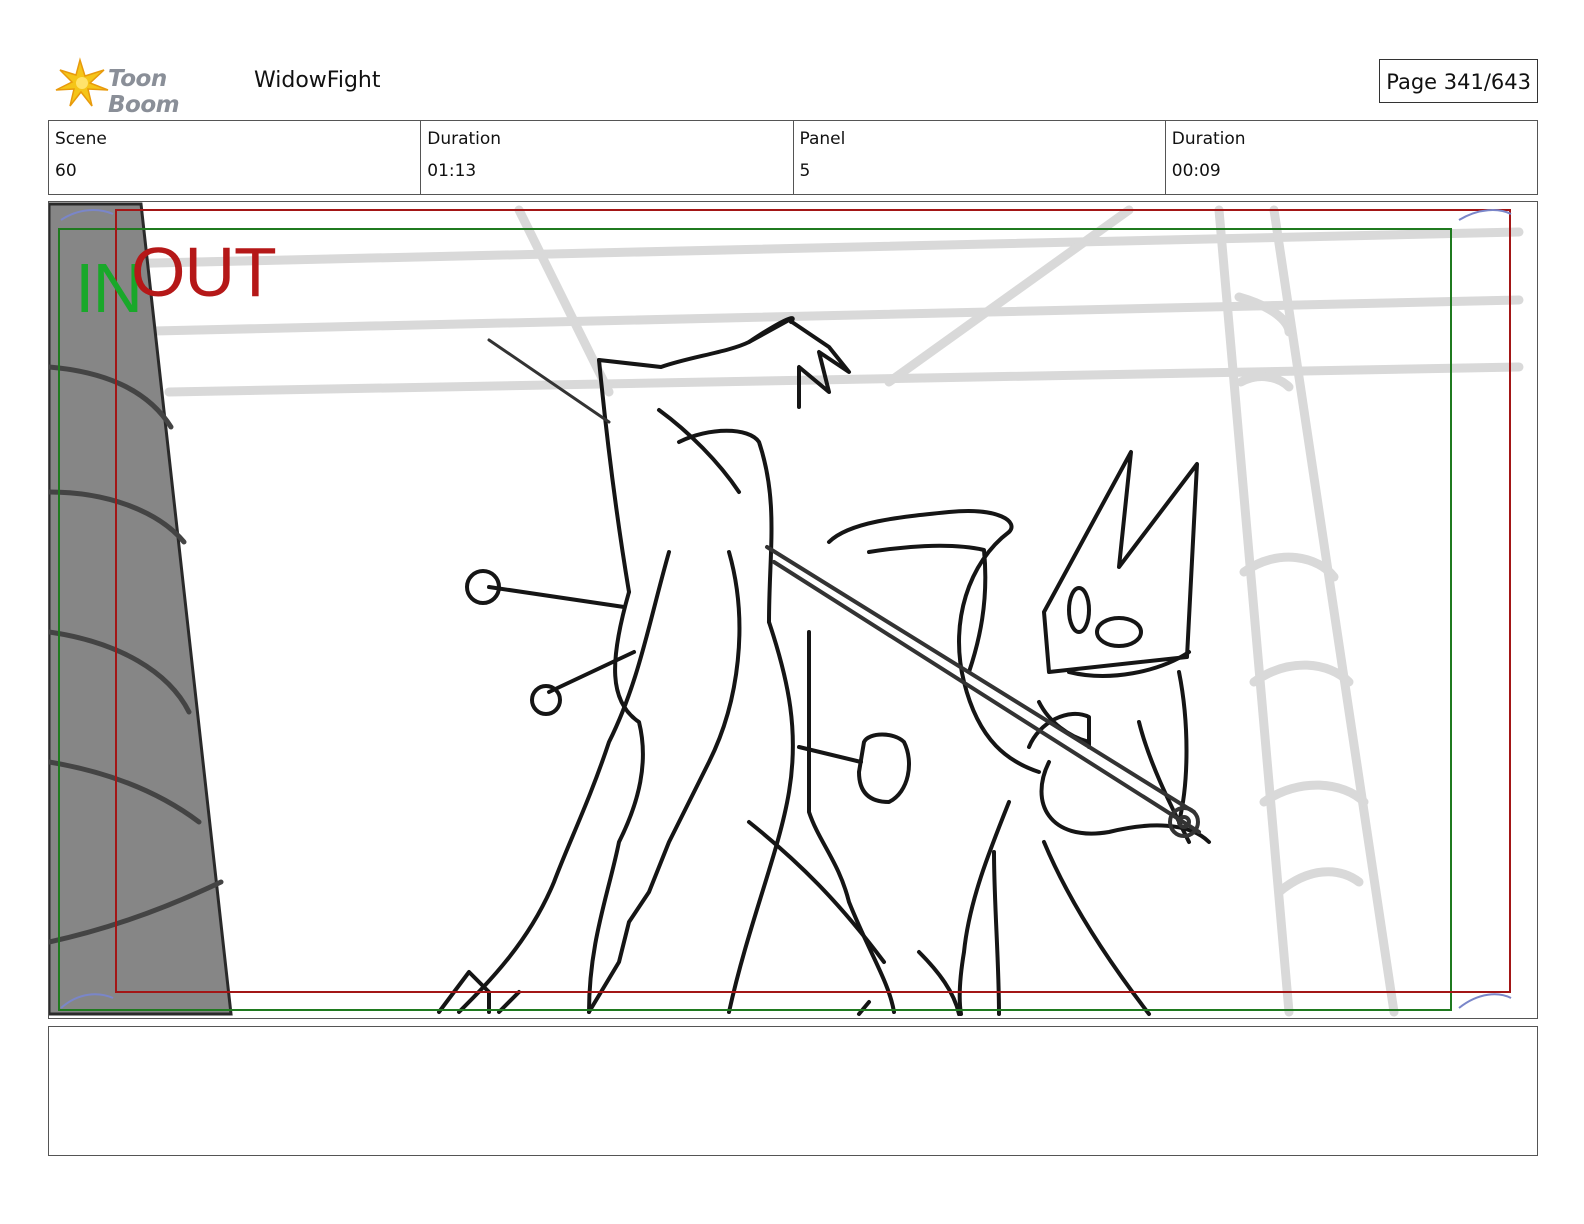 The width and height of the screenshot is (1584, 1224). Describe the element at coordinates (980, 157) in the screenshot. I see `panel-cell: Panel 5` at that location.